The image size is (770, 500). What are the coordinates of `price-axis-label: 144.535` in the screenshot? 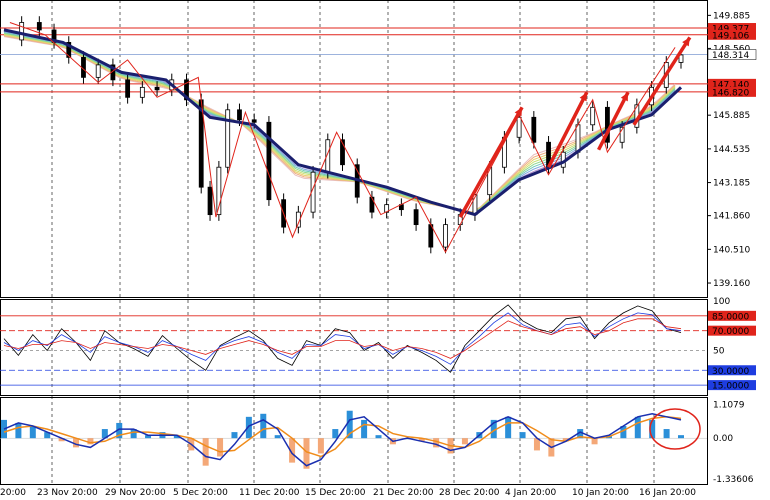 It's located at (731, 150).